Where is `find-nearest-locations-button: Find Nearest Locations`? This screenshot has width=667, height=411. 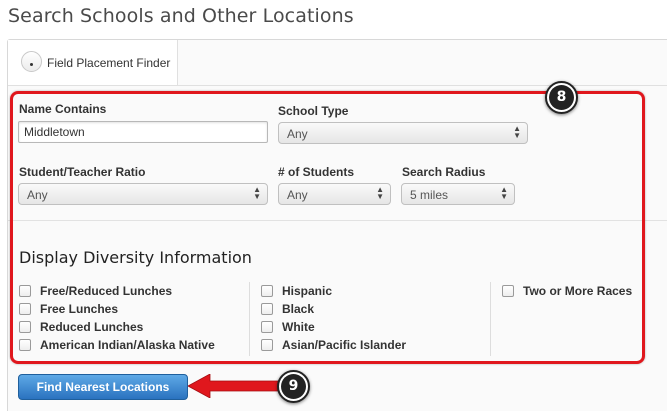
find-nearest-locations-button: Find Nearest Locations is located at coordinates (103, 387).